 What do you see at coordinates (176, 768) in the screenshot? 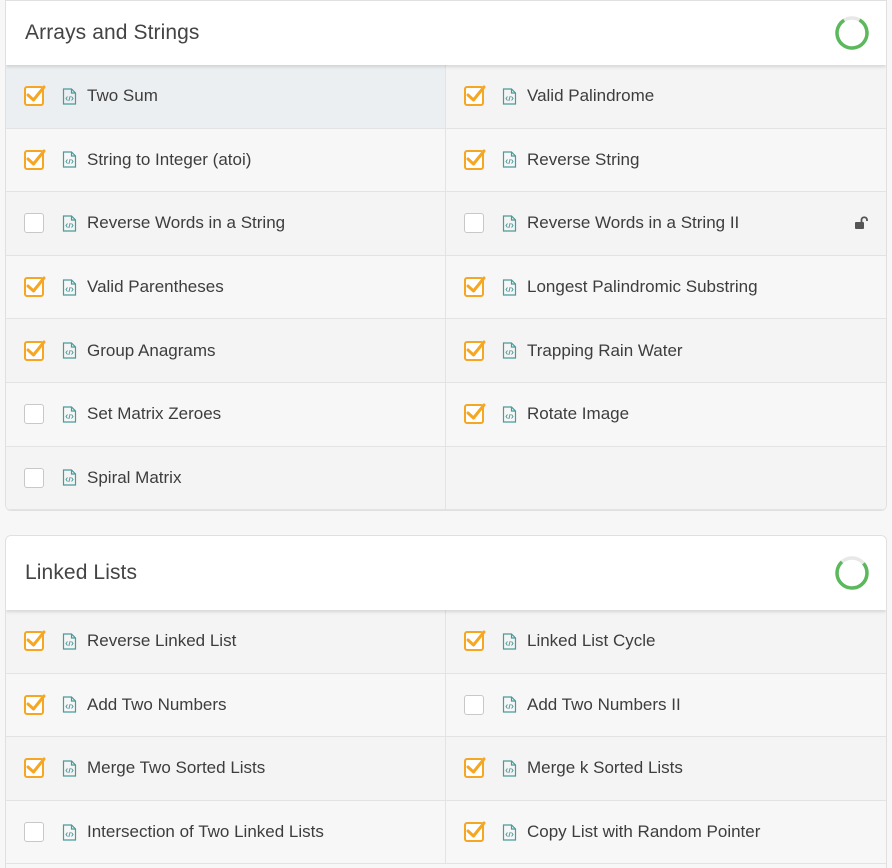
I see `problem-title-link: Merge Two Sorted Lists` at bounding box center [176, 768].